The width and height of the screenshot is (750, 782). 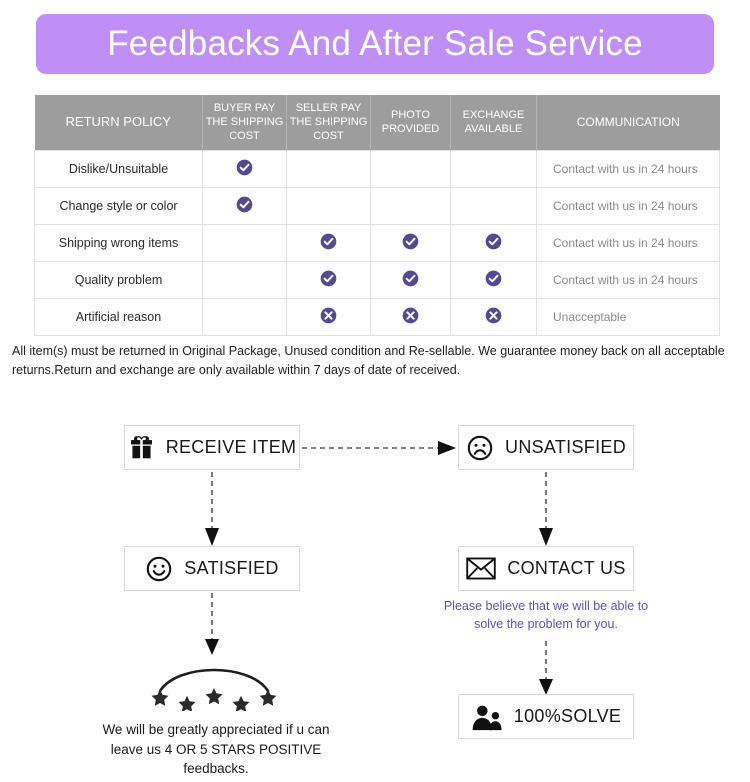 I want to click on column-header-photo-provided: PHOTO PROVIDED, so click(x=410, y=122).